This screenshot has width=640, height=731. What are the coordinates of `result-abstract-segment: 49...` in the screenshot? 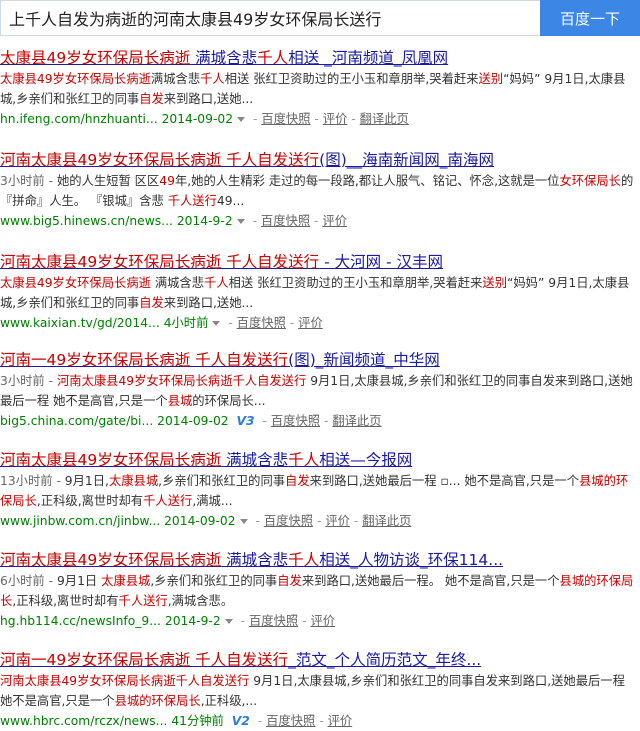 It's located at (230, 201).